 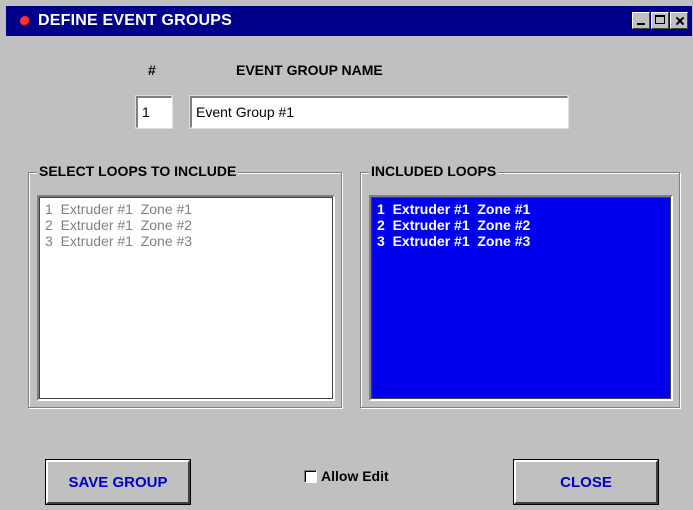 I want to click on window-controls, so click(x=660, y=20).